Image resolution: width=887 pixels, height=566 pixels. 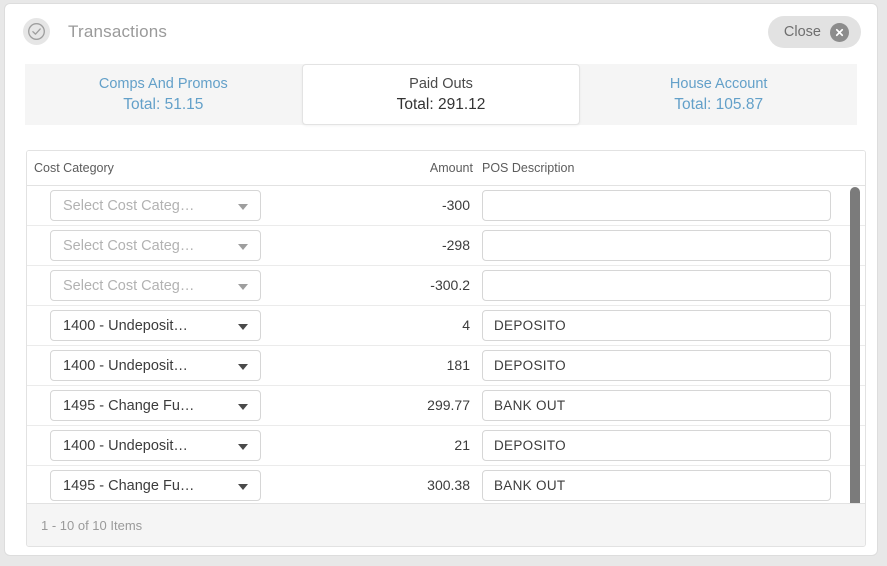 I want to click on close-button: Close, so click(x=814, y=32).